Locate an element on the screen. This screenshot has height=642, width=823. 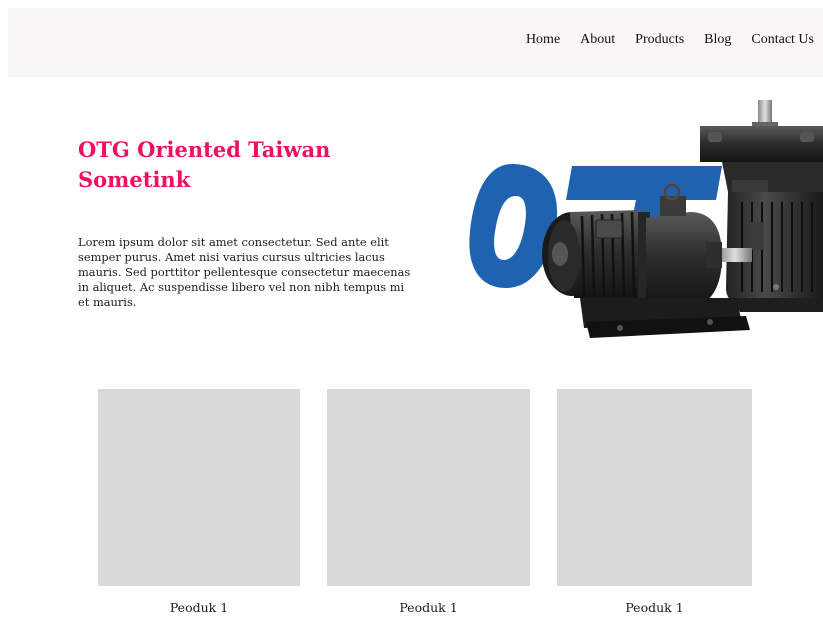
nav-link-blog: Blog is located at coordinates (717, 40).